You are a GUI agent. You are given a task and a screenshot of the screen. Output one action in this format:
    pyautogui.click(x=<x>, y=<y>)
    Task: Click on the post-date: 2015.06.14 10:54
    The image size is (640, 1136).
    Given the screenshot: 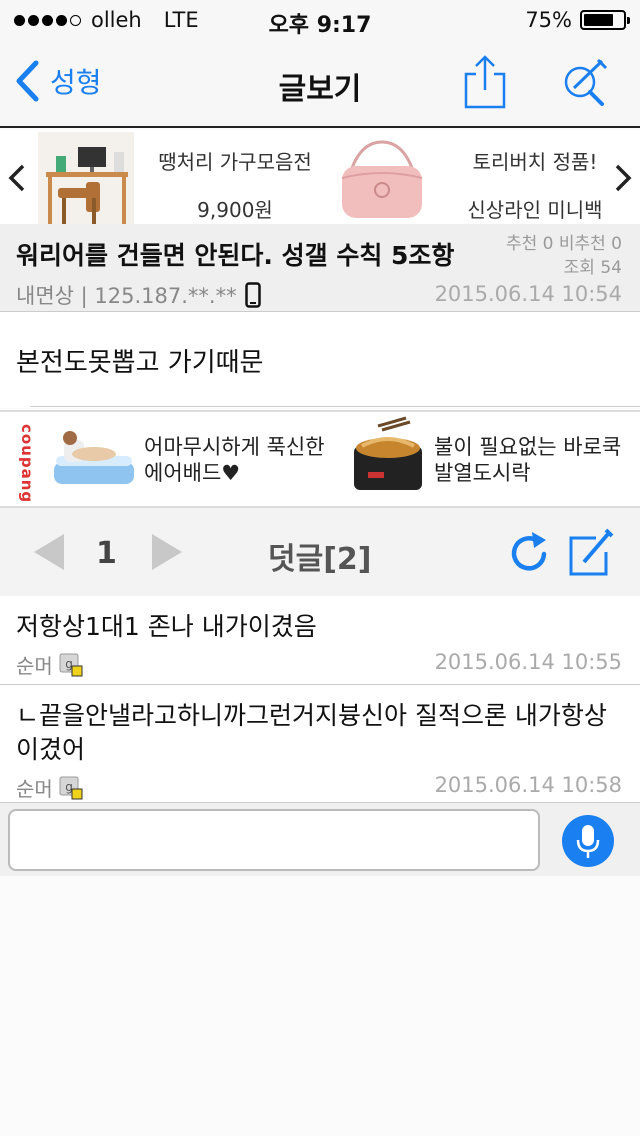 What is the action you would take?
    pyautogui.click(x=528, y=294)
    